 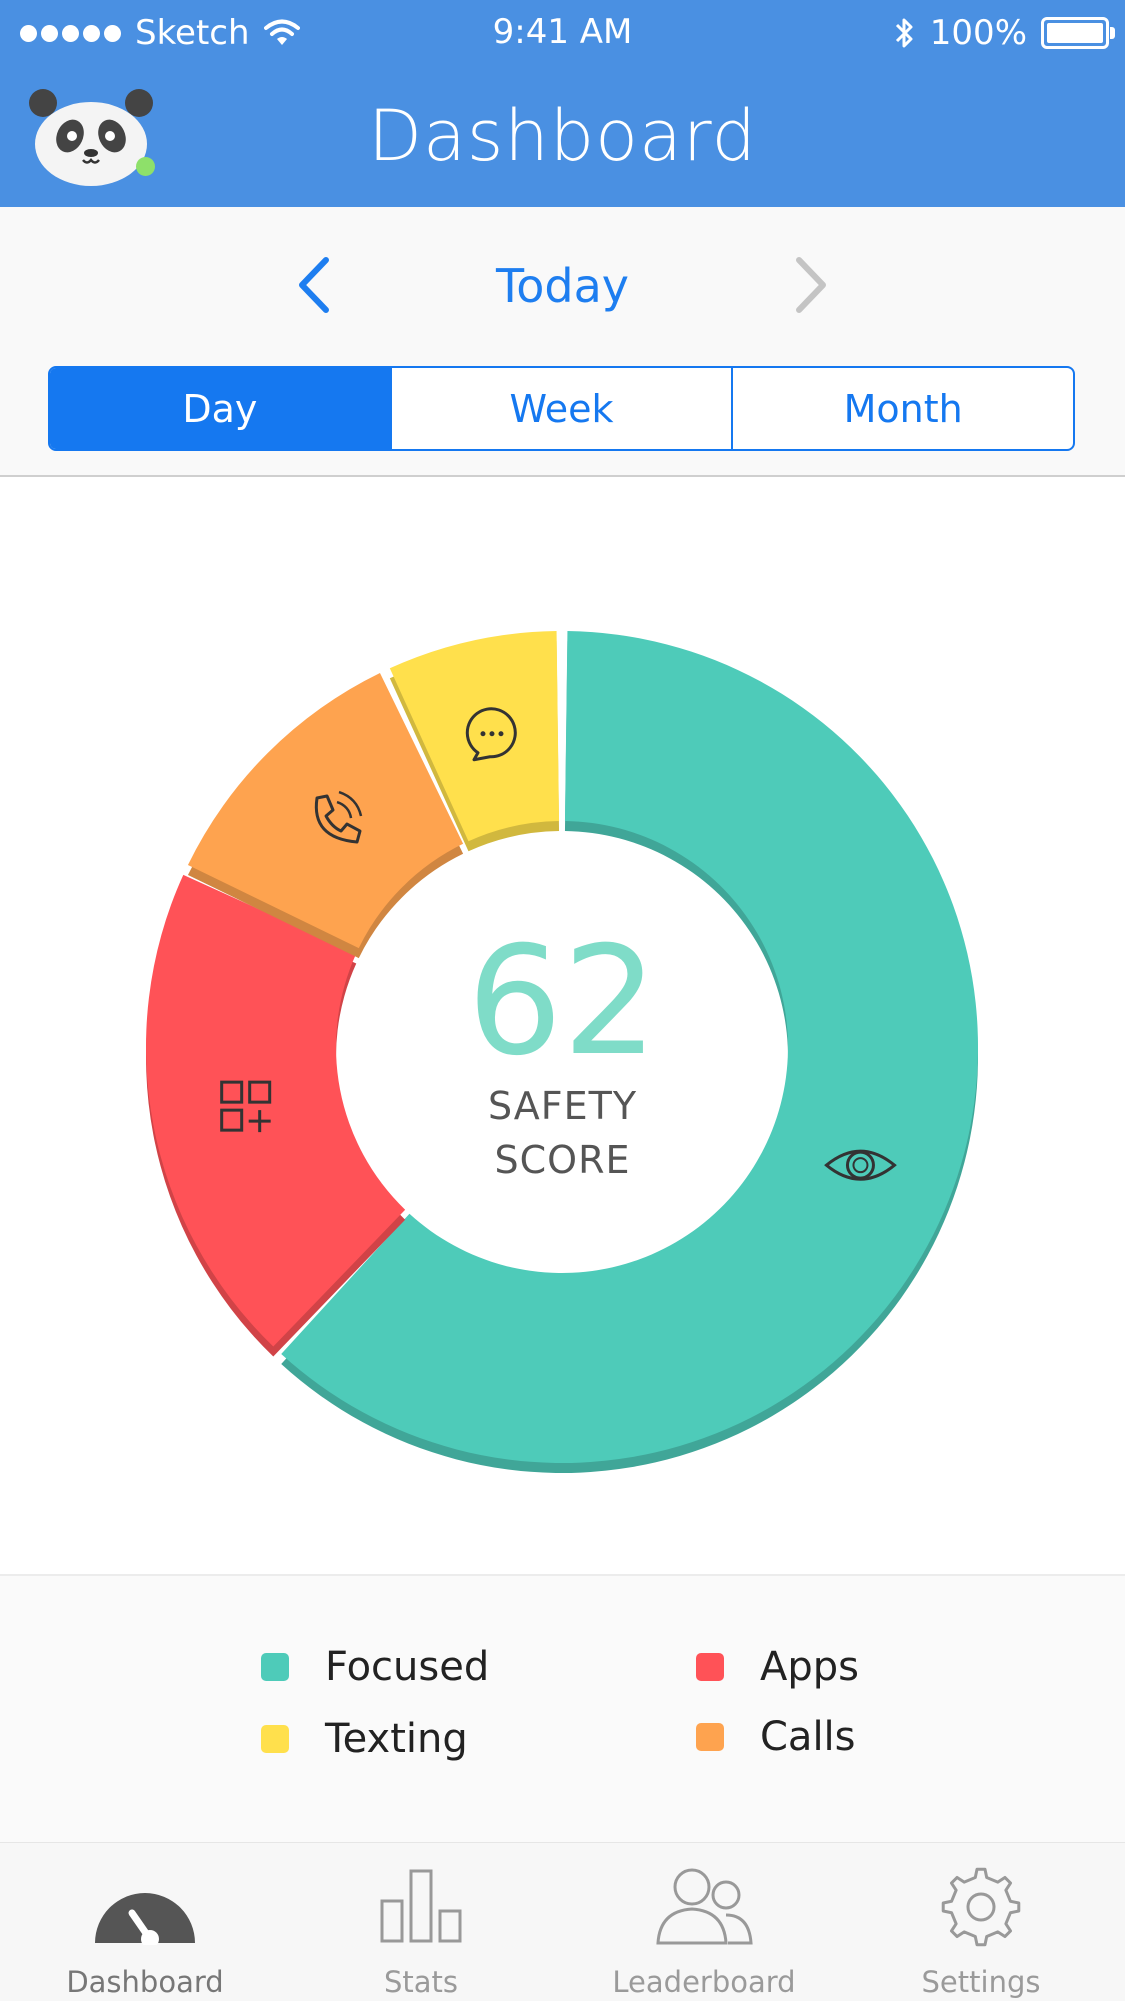 I want to click on legend-item-apps: Apps, so click(x=777, y=1667).